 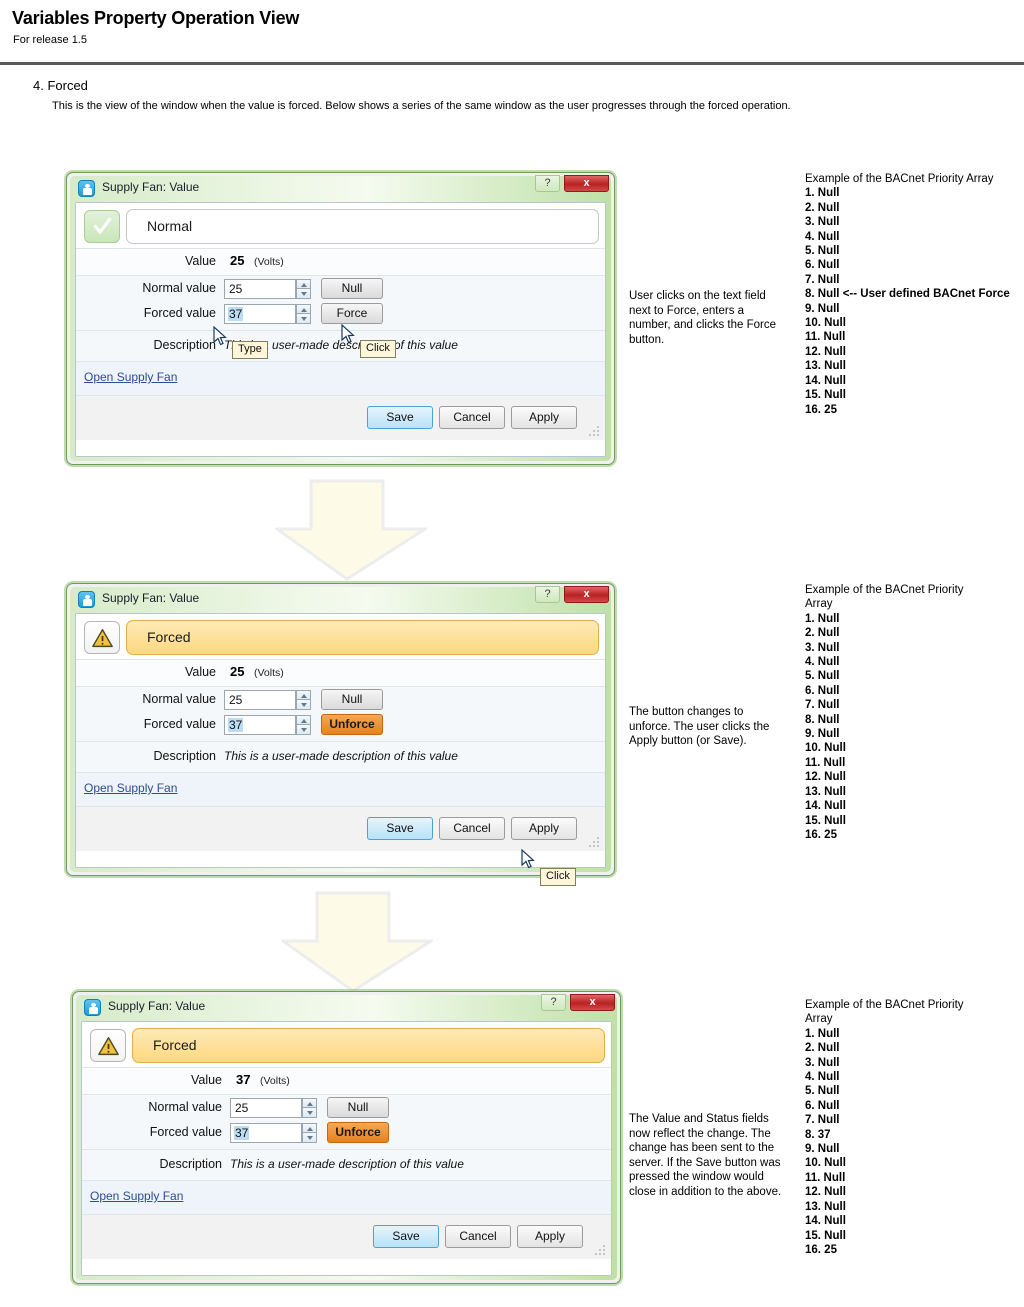 What do you see at coordinates (822, 690) in the screenshot?
I see `priority-item: 6. Null` at bounding box center [822, 690].